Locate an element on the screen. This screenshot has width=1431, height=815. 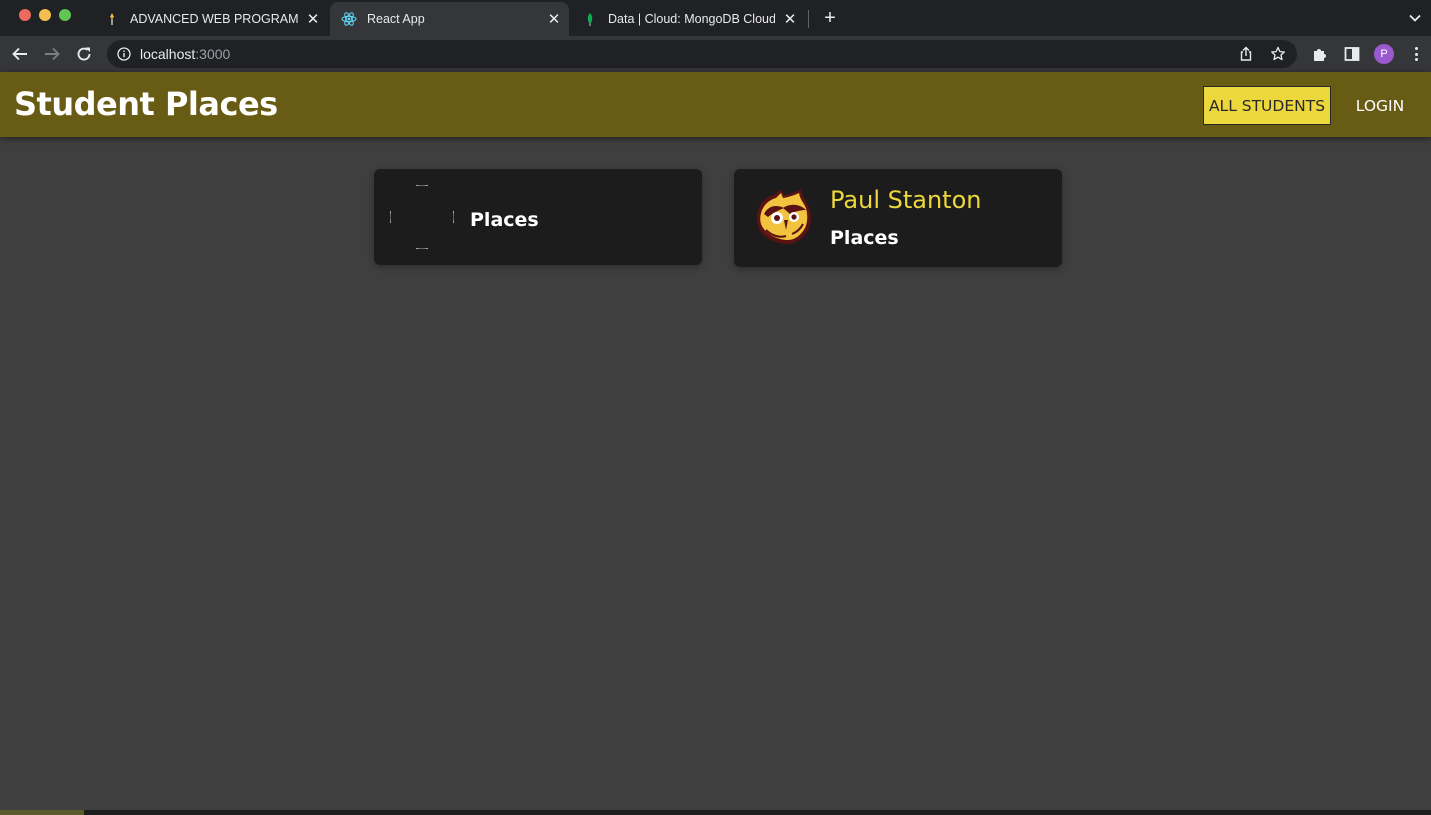
window-minimize-button is located at coordinates (45, 15).